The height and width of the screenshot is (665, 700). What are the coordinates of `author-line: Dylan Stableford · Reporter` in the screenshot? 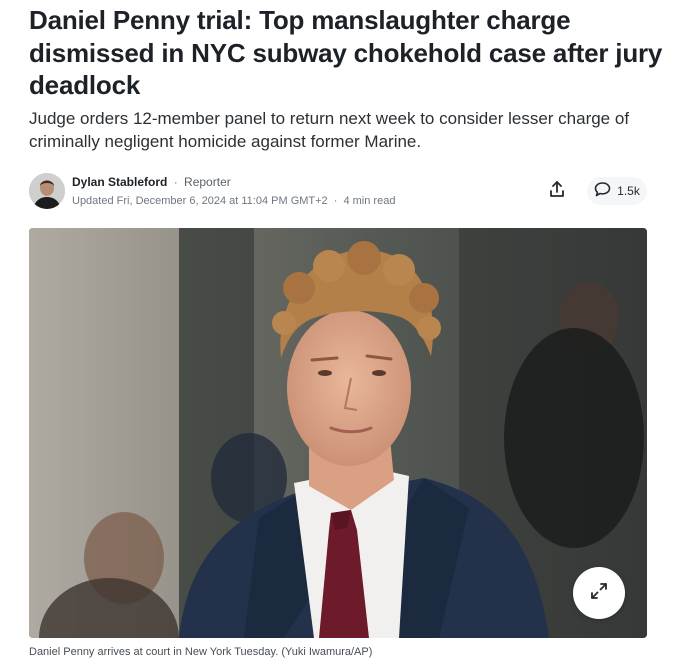 It's located at (151, 182).